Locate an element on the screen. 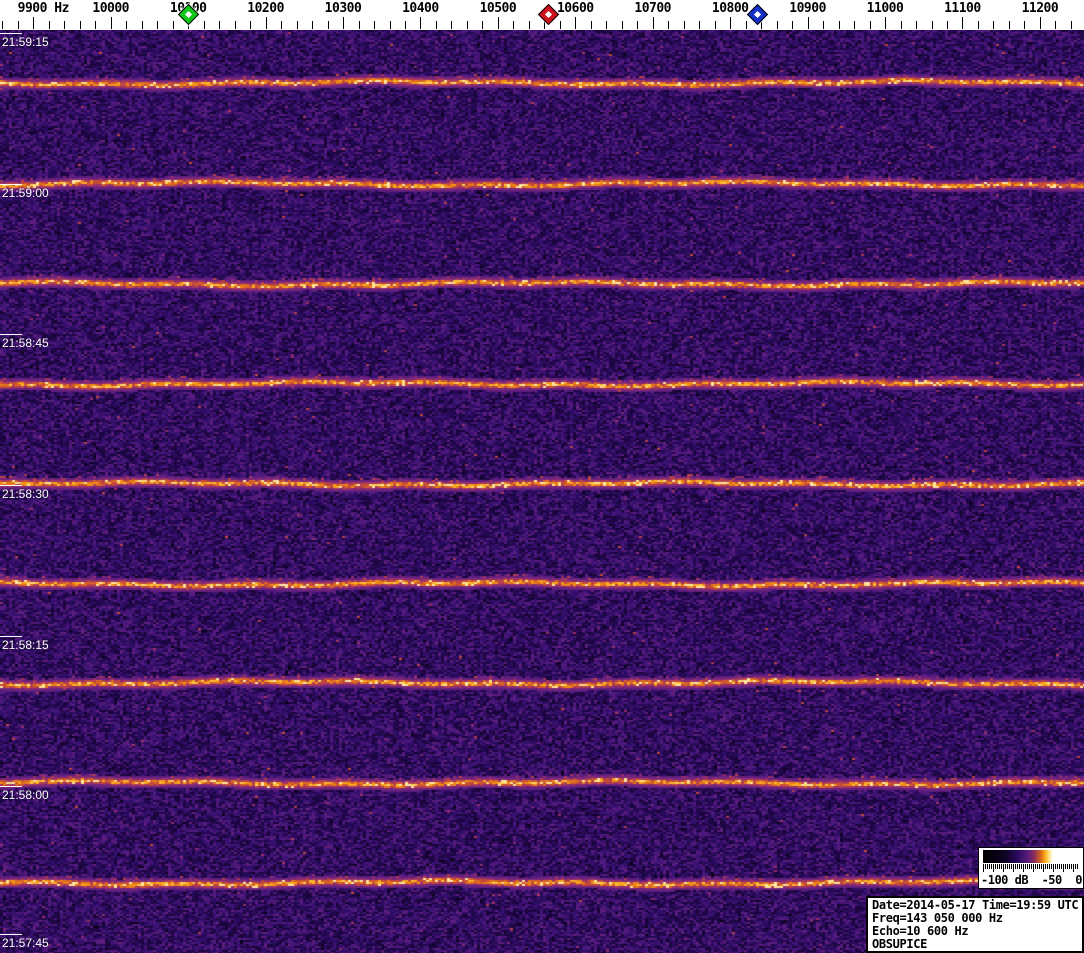  frequency-tick-label: 10000 is located at coordinates (111, 8).